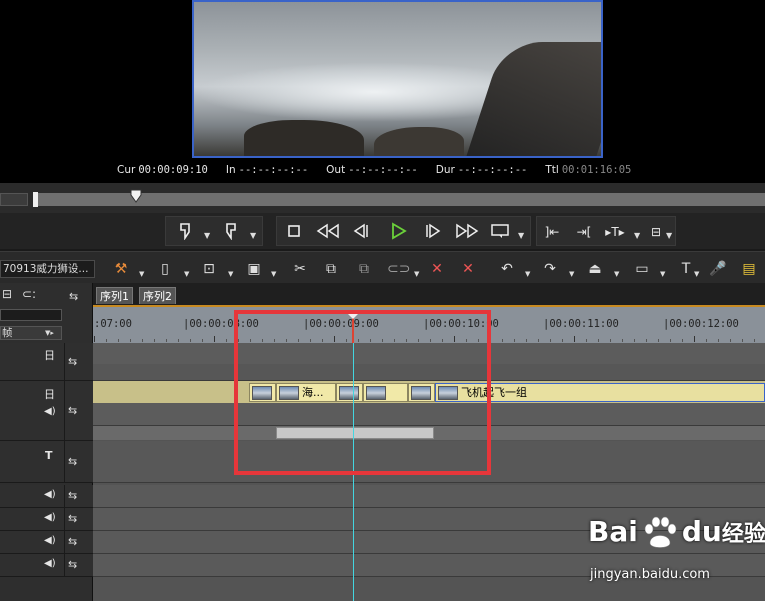 The height and width of the screenshot is (601, 765). Describe the element at coordinates (642, 269) in the screenshot. I see `mixer-icon: ▭` at that location.